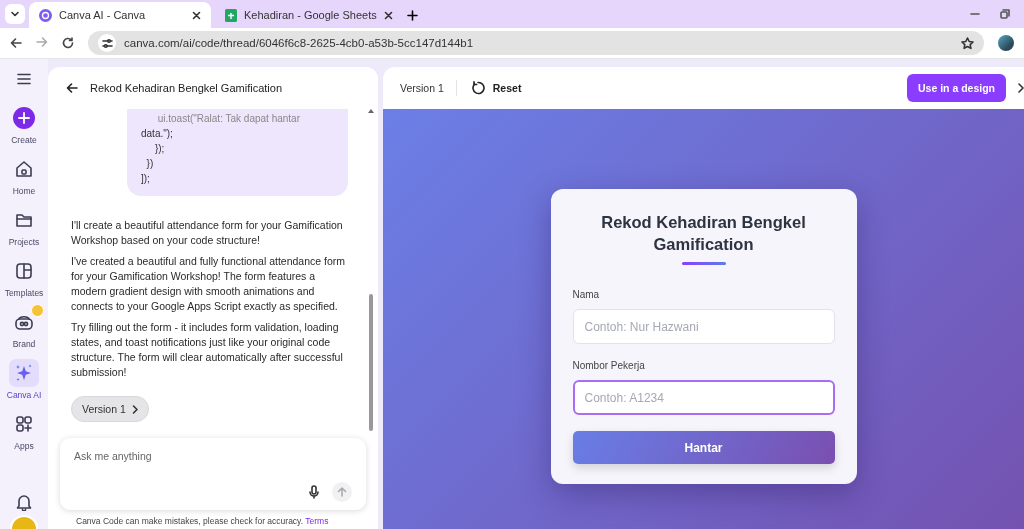 The width and height of the screenshot is (1024, 529). Describe the element at coordinates (103, 15) in the screenshot. I see `tab-title: Canva AI - Canva` at that location.